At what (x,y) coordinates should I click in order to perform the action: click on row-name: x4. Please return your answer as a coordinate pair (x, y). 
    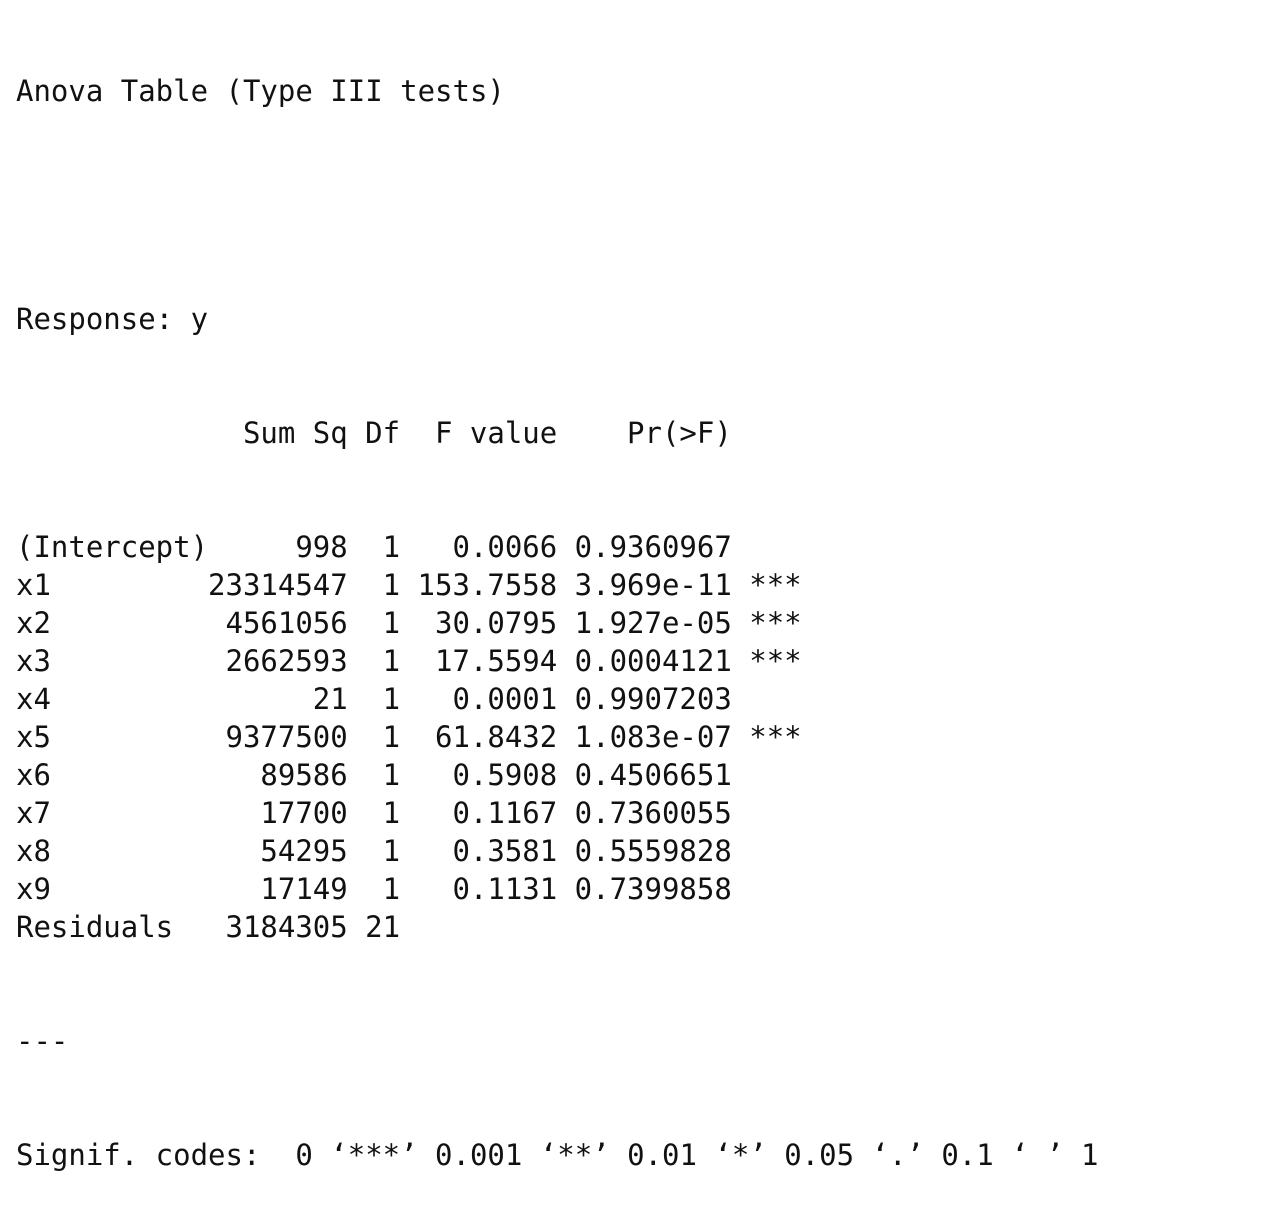
    Looking at the image, I should click on (33, 699).